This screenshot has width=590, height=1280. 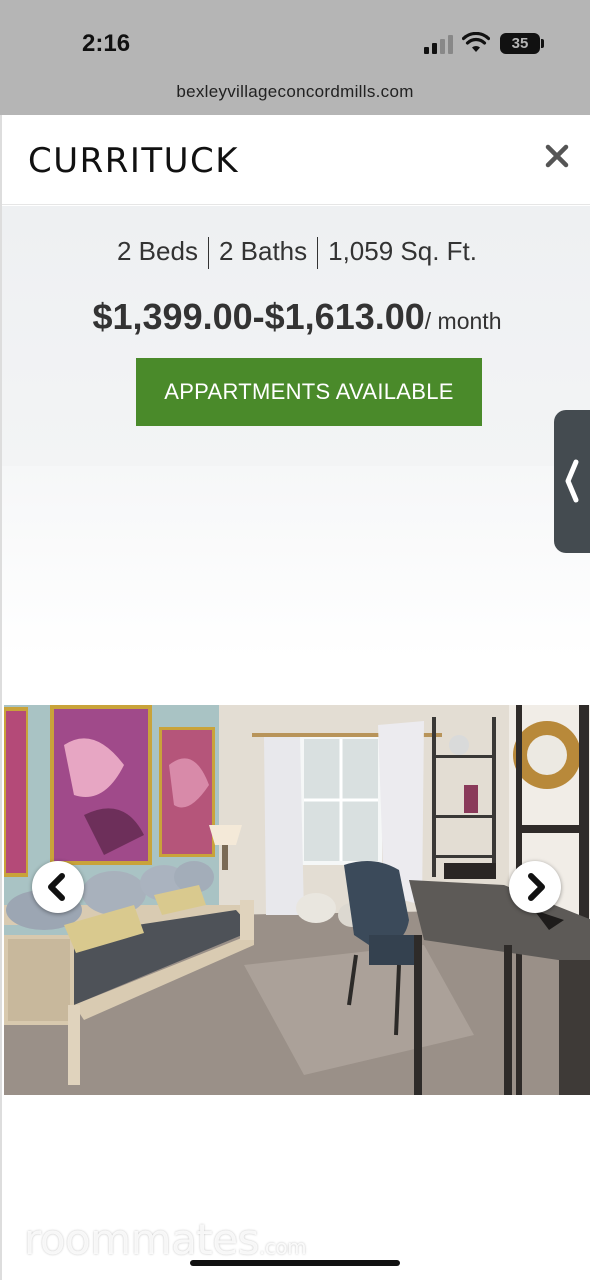 I want to click on next-photo-button, so click(x=535, y=887).